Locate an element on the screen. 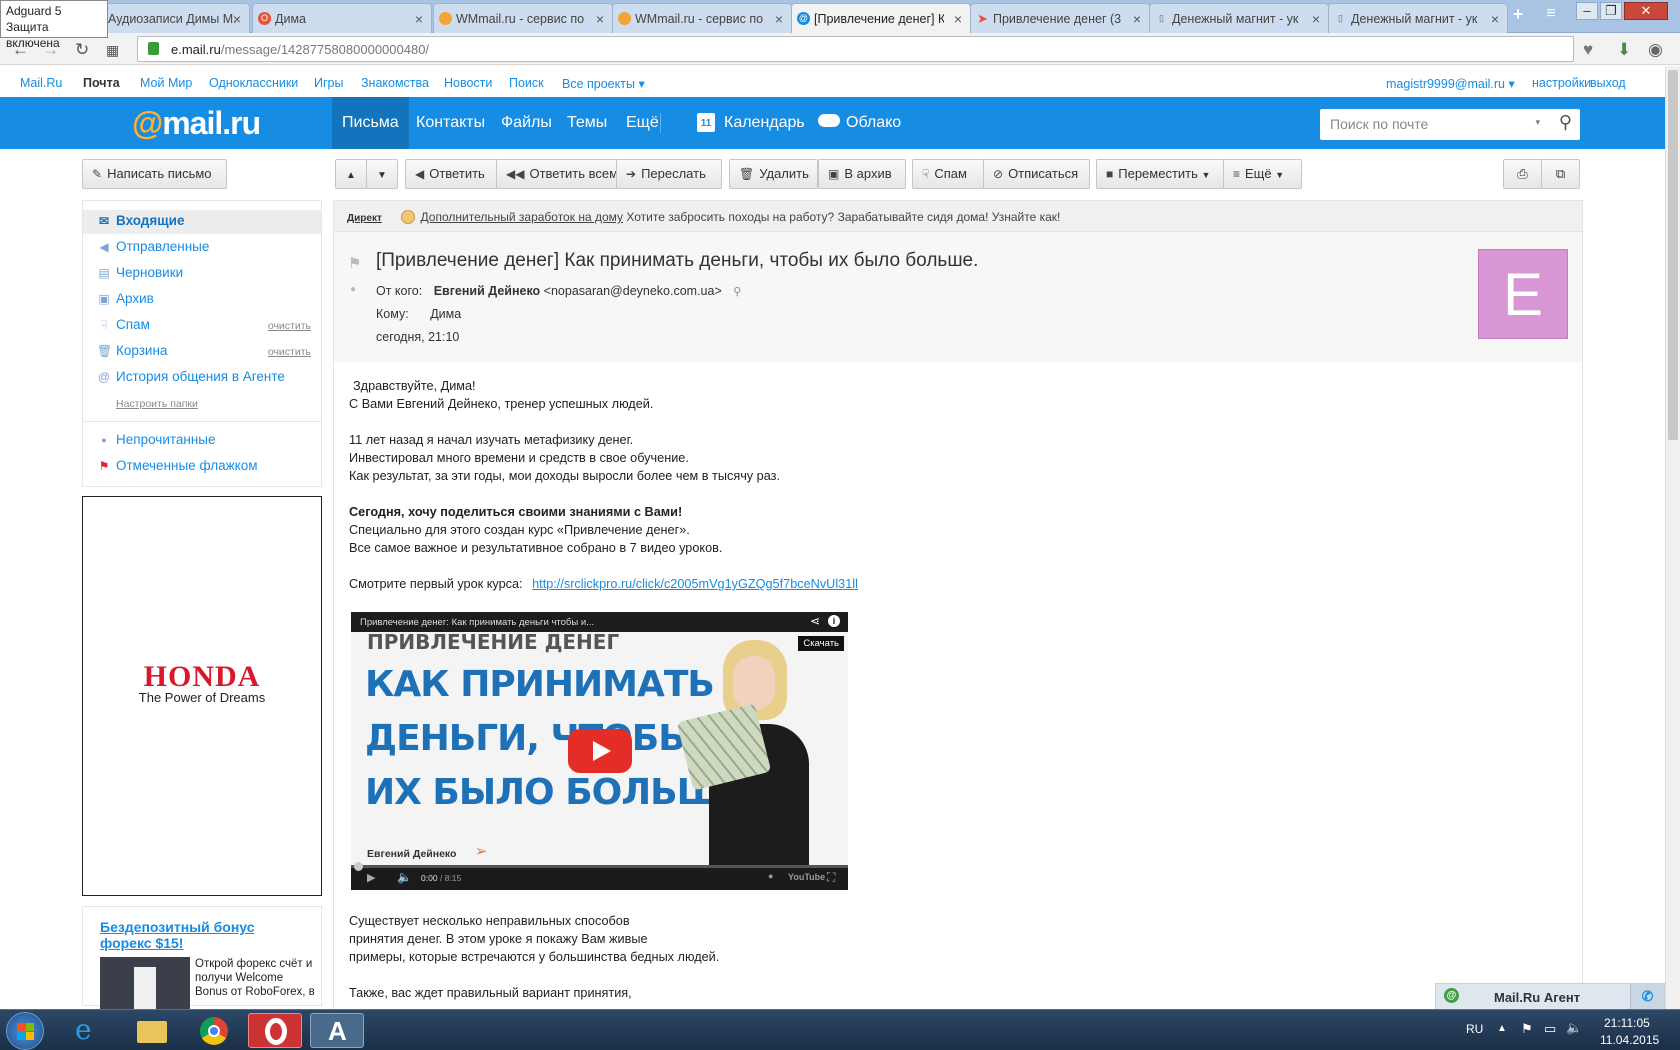 The image size is (1680, 1050). logout-link: выход is located at coordinates (1608, 83).